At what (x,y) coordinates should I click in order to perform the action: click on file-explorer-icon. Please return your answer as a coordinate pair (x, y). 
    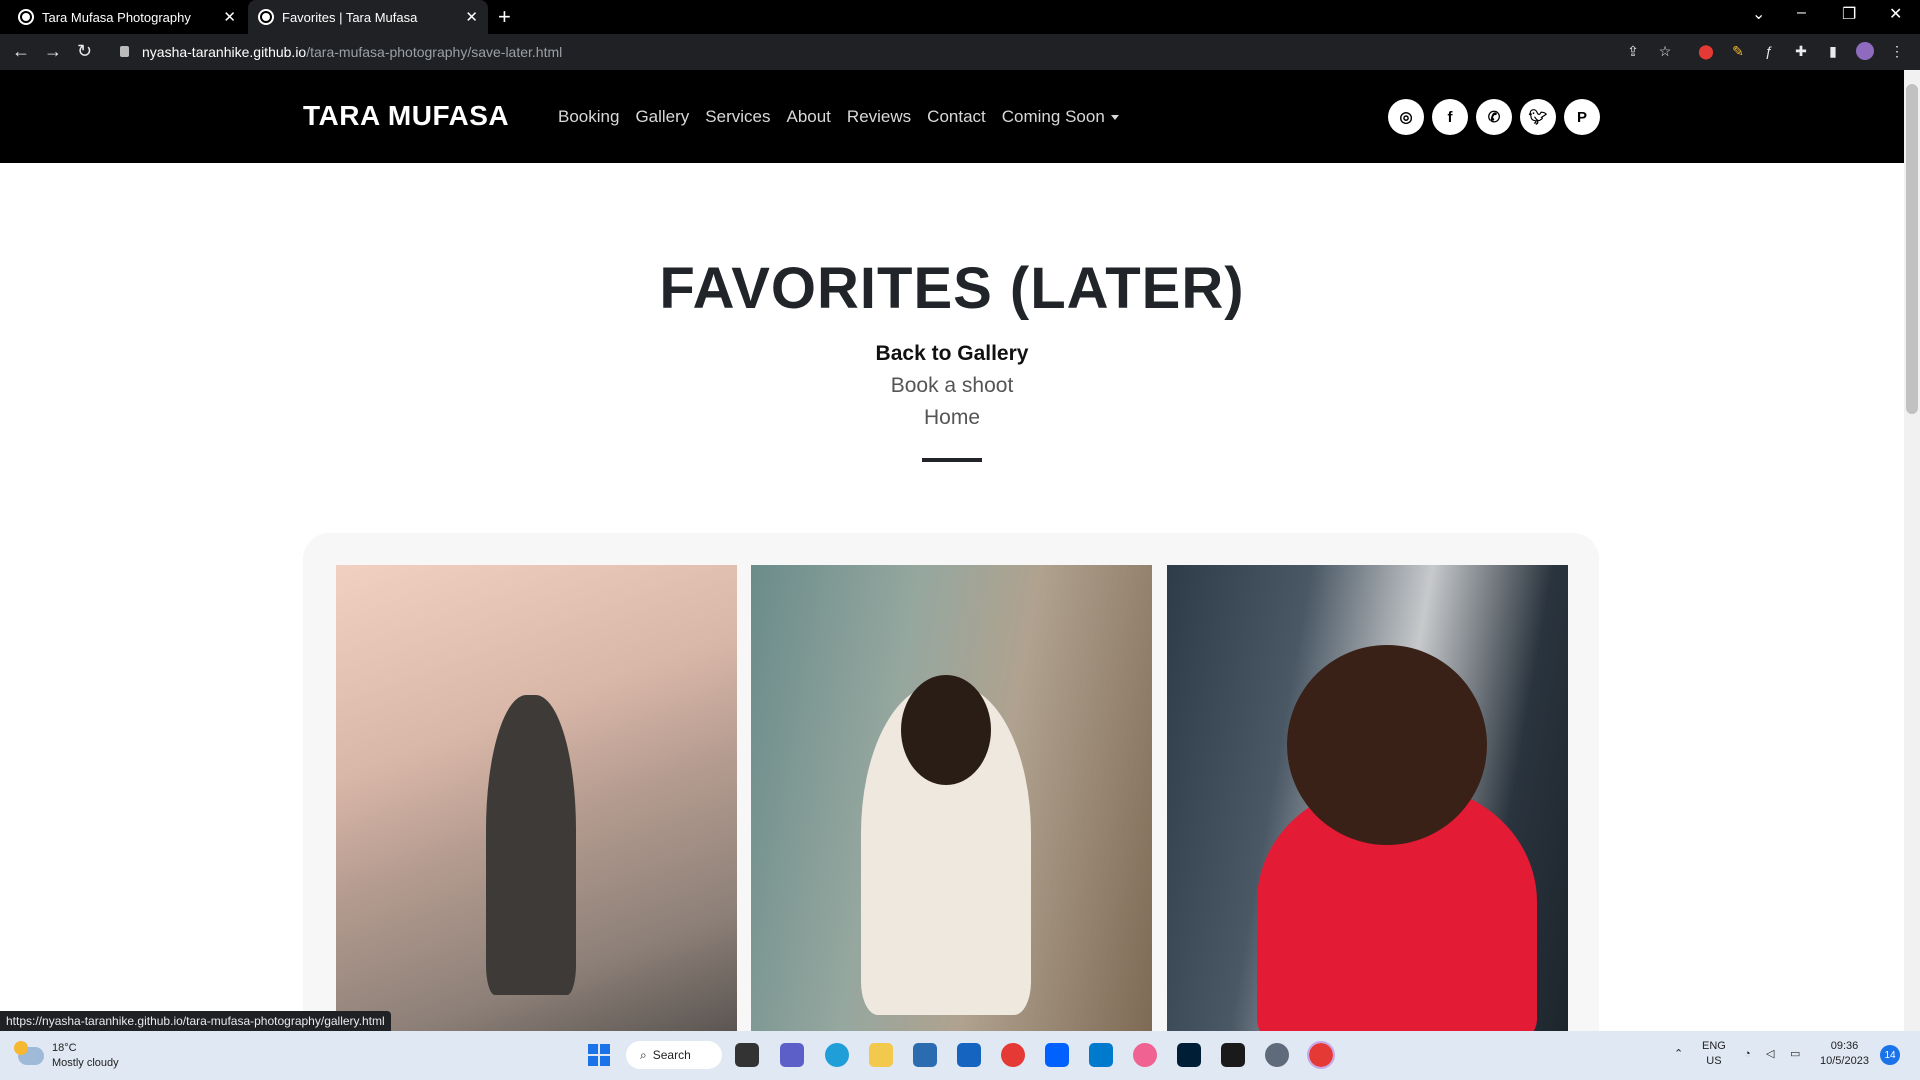
    Looking at the image, I should click on (881, 1055).